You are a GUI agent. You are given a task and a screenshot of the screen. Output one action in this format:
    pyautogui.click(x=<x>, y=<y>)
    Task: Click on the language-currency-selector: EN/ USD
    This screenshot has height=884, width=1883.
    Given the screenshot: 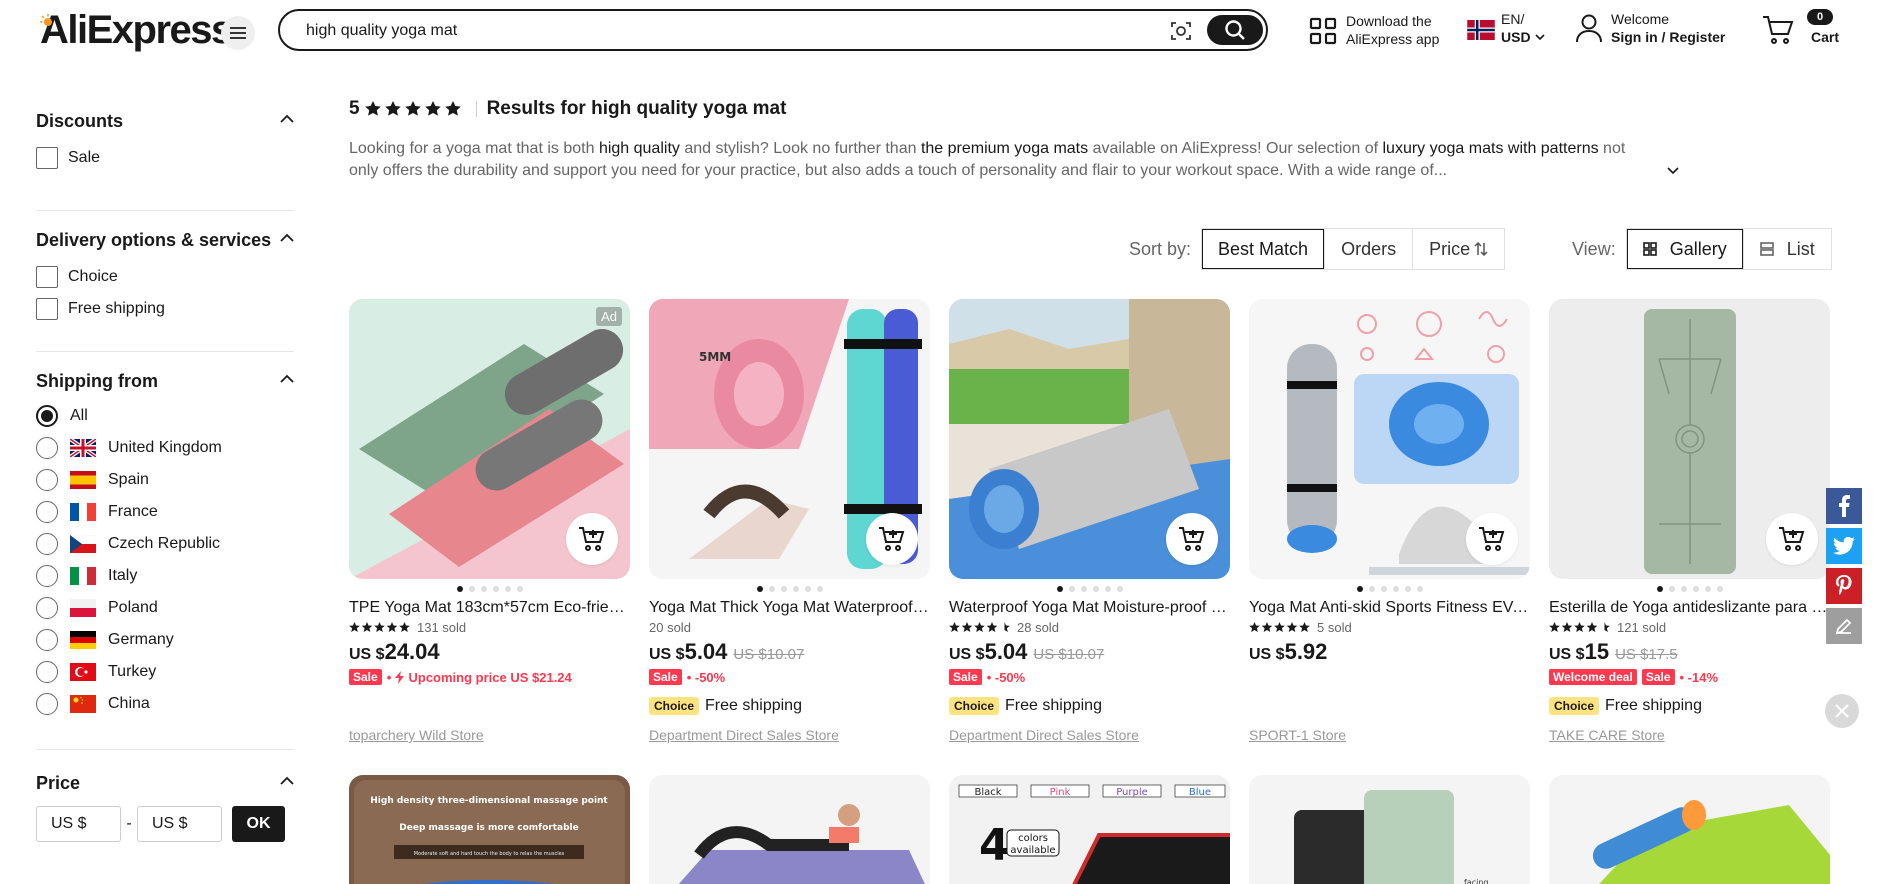 What is the action you would take?
    pyautogui.click(x=1505, y=29)
    